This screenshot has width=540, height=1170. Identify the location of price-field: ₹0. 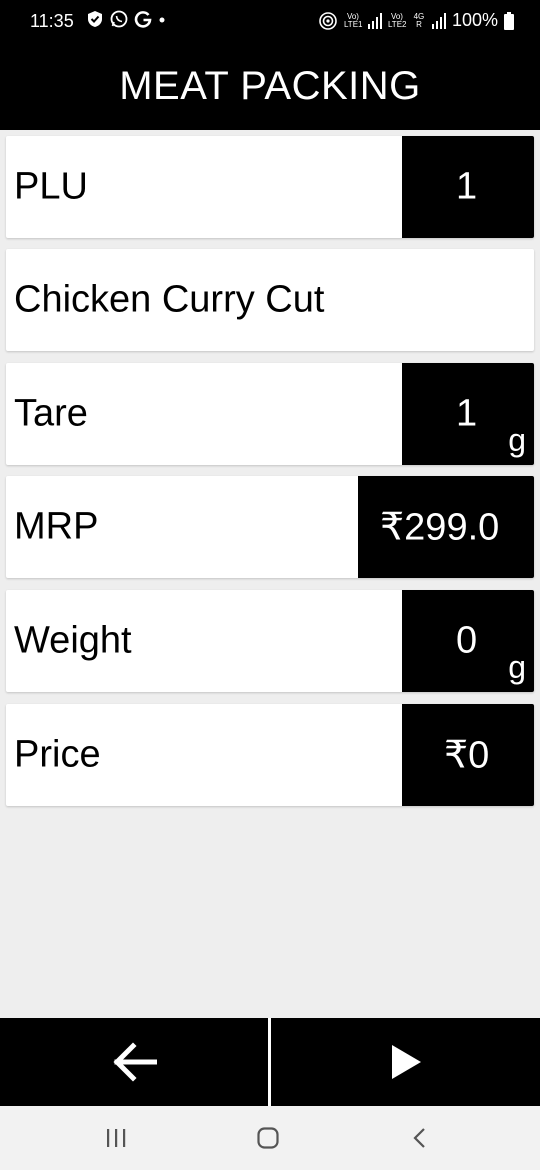
(468, 755).